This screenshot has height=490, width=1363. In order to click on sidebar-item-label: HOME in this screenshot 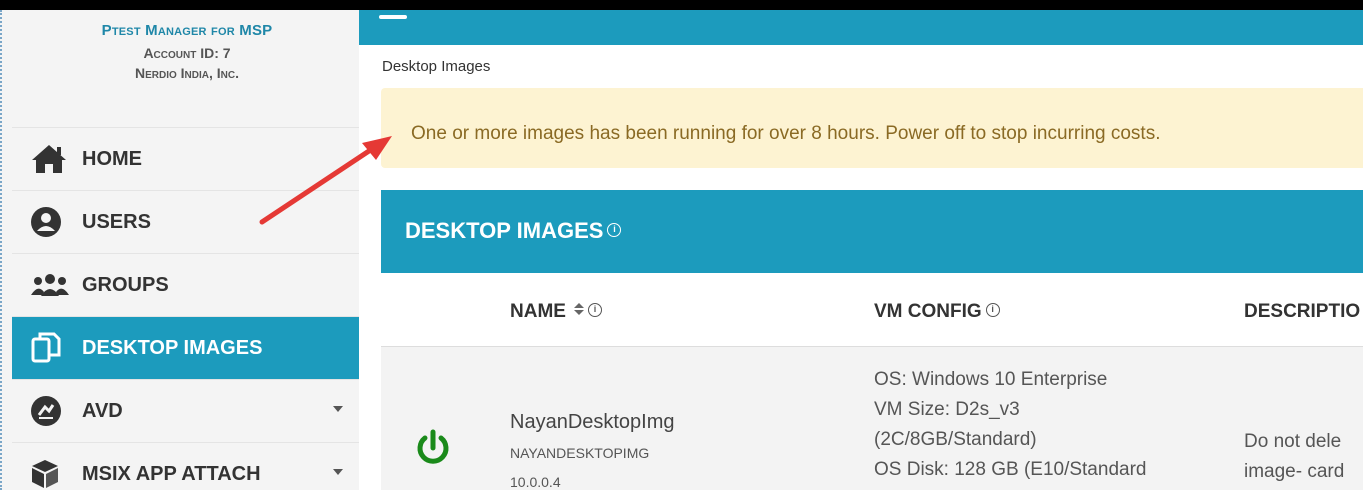, I will do `click(112, 158)`.